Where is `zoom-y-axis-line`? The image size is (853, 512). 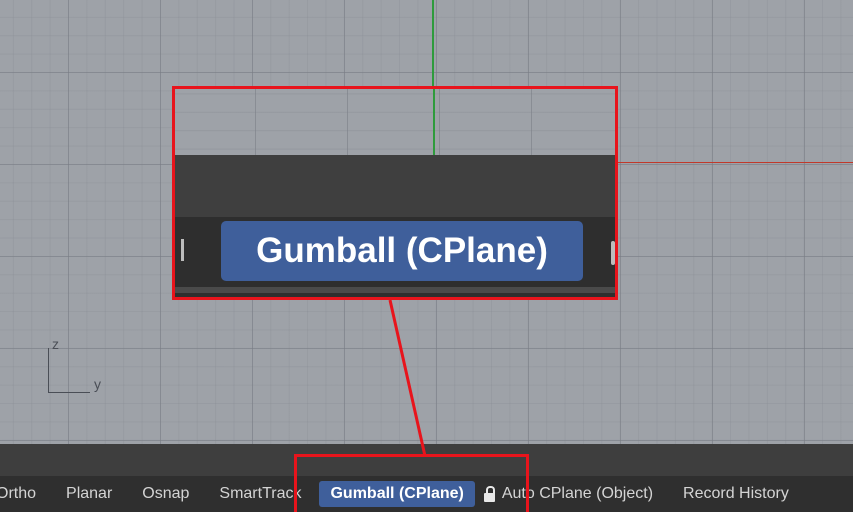 zoom-y-axis-line is located at coordinates (434, 122).